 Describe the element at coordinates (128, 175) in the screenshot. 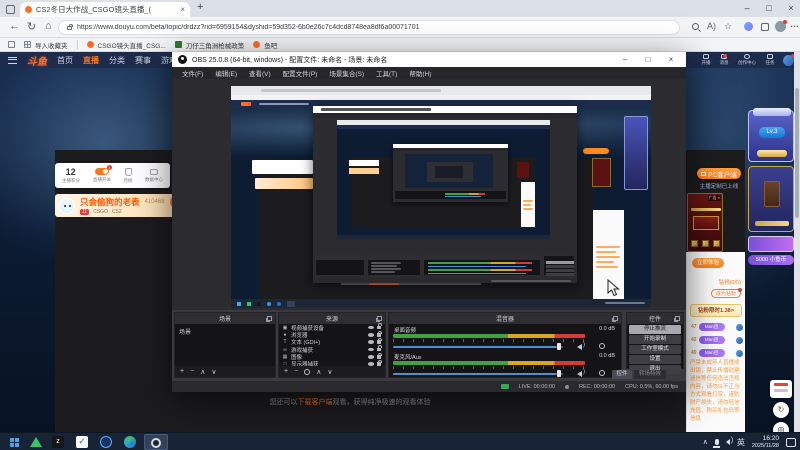

I see `rank-button: 月榜` at that location.